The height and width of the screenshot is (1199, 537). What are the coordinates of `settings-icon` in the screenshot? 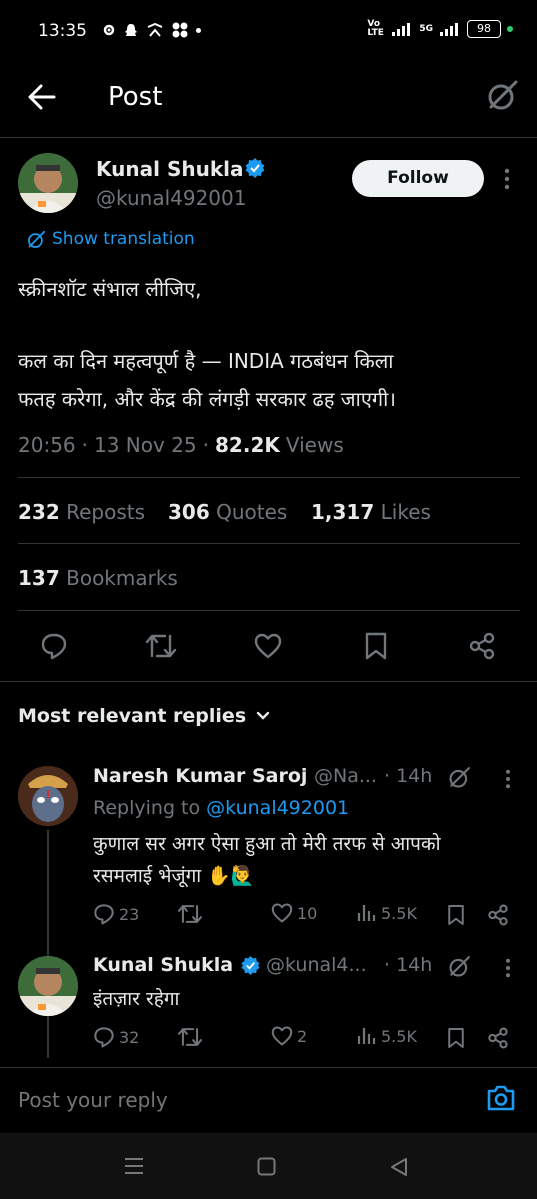 It's located at (109, 30).